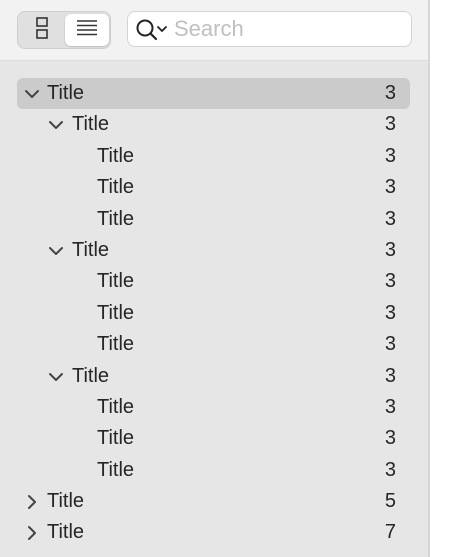 This screenshot has width=474, height=557. What do you see at coordinates (390, 532) in the screenshot?
I see `outline-row-count: 7` at bounding box center [390, 532].